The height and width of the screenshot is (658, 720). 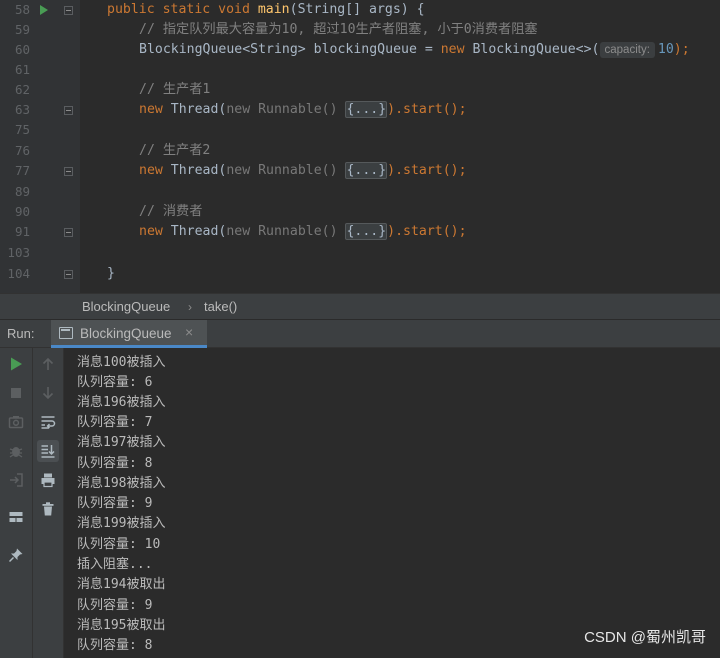 I want to click on code-comment: // 生产者1, so click(x=175, y=89).